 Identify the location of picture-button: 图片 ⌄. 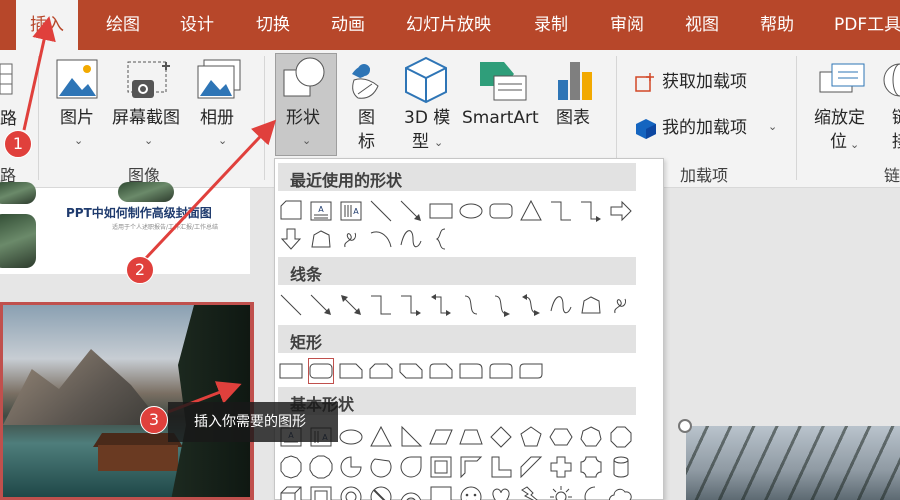
(78, 113).